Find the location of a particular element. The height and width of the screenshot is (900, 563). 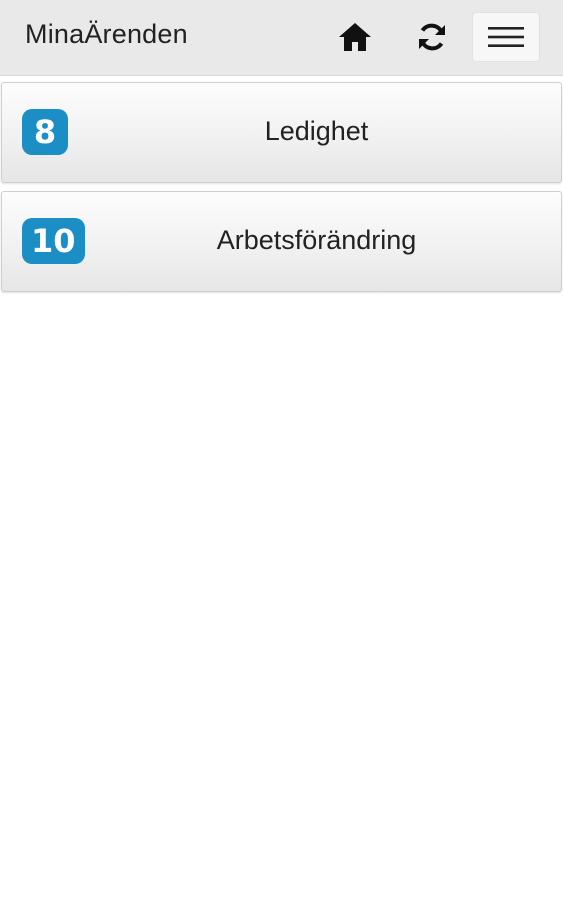

refresh-button is located at coordinates (432, 37).